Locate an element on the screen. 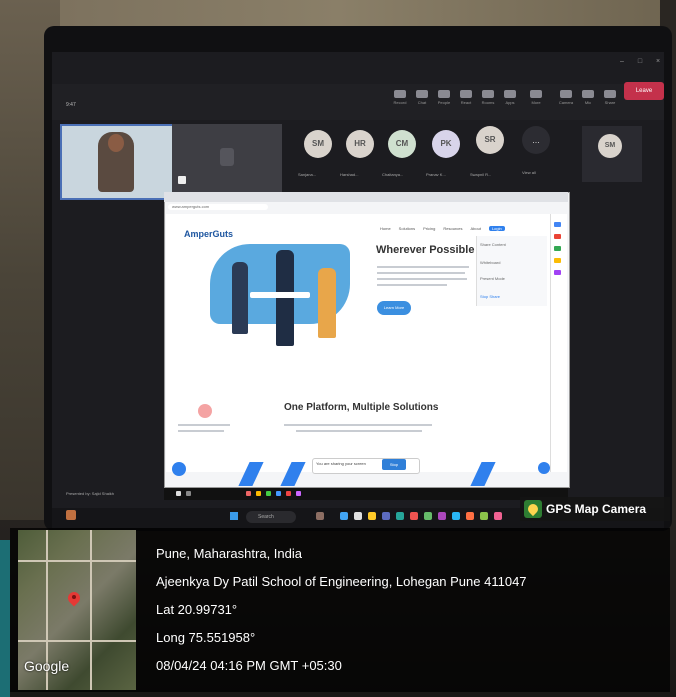  stop-sharing-button: Stop is located at coordinates (394, 464).